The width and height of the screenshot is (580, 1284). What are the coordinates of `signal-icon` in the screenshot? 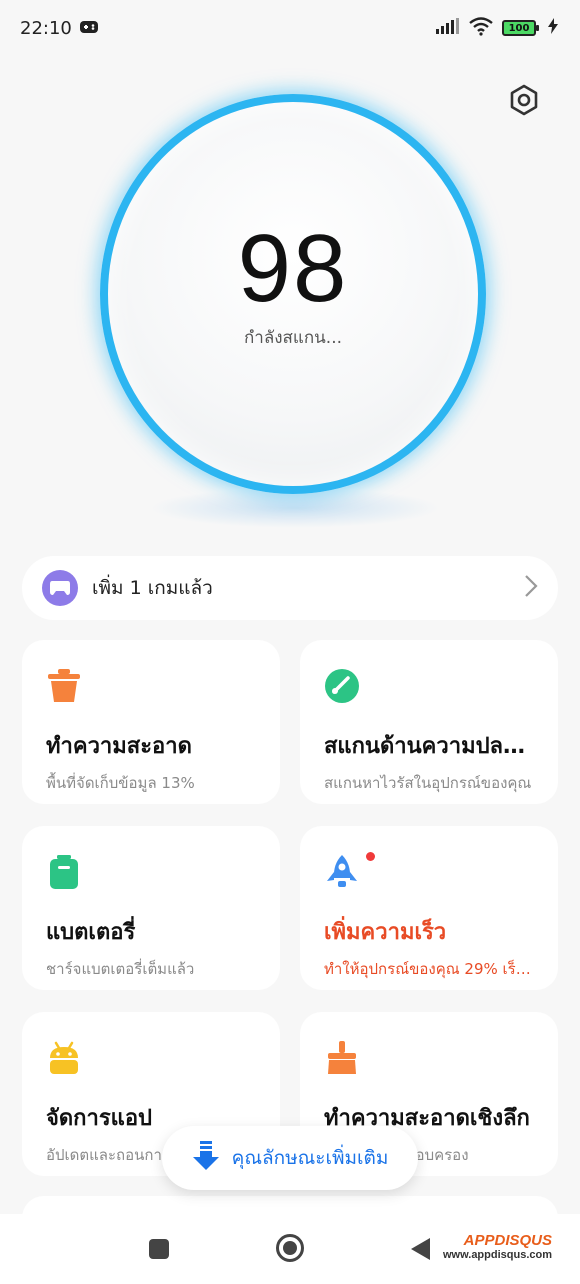 It's located at (448, 28).